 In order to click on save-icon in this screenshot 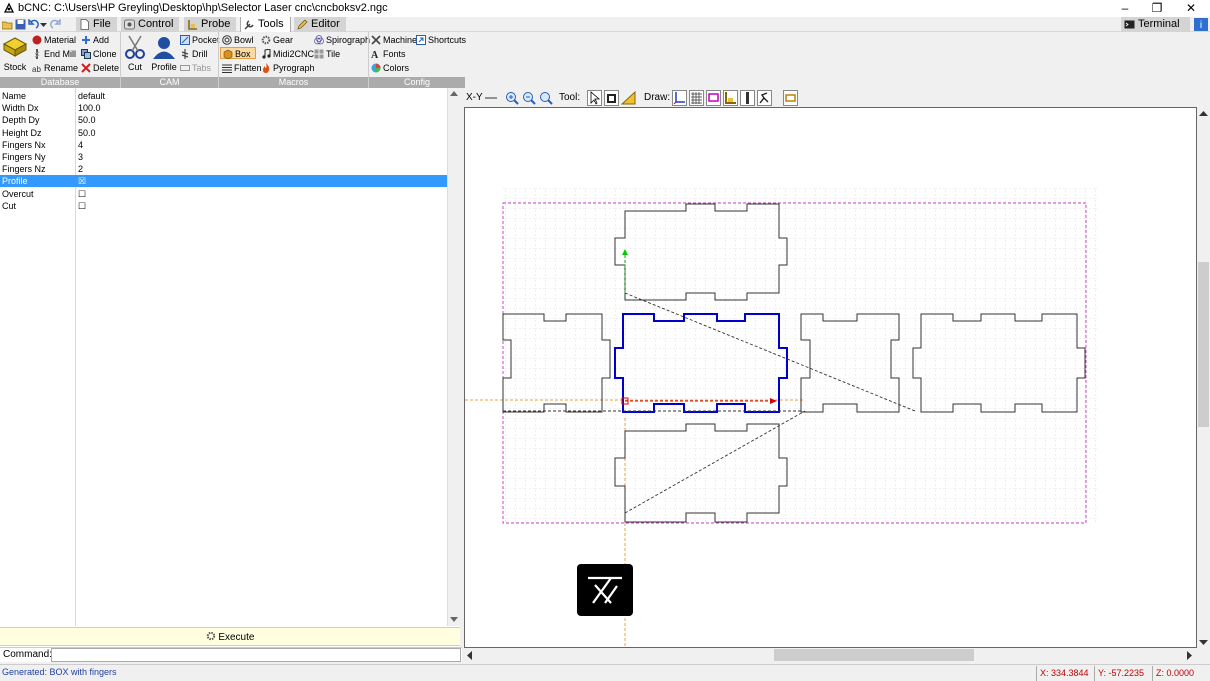, I will do `click(20, 24)`.